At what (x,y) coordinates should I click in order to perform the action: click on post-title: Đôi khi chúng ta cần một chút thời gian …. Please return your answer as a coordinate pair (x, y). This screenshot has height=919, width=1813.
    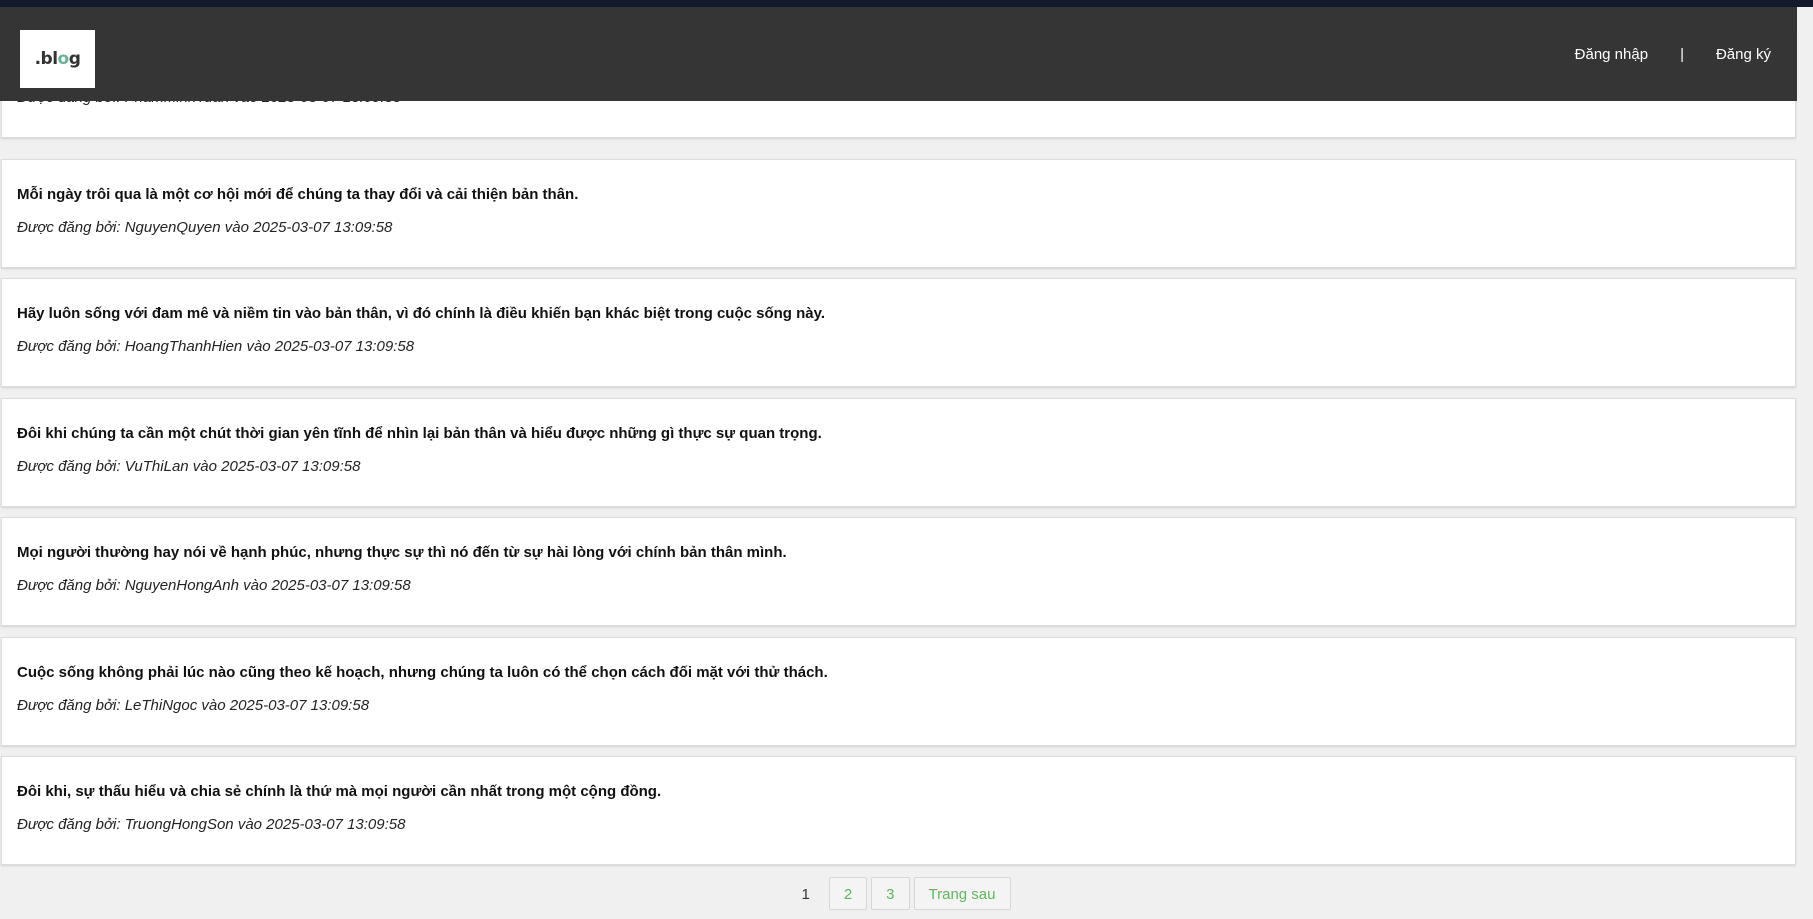
    Looking at the image, I should click on (419, 433).